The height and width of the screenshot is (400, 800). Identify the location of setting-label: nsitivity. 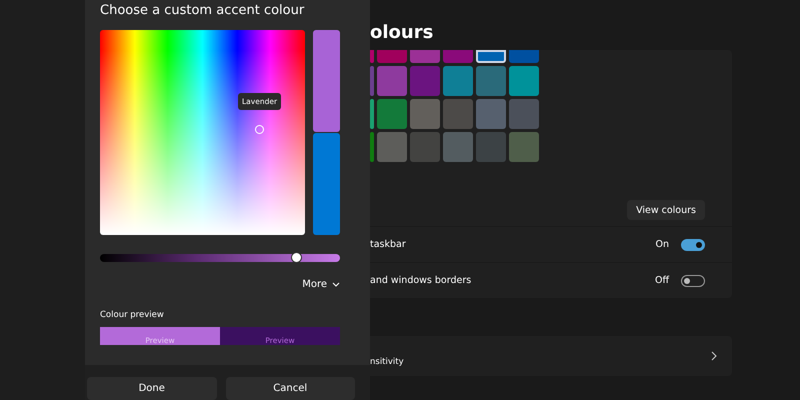
(387, 361).